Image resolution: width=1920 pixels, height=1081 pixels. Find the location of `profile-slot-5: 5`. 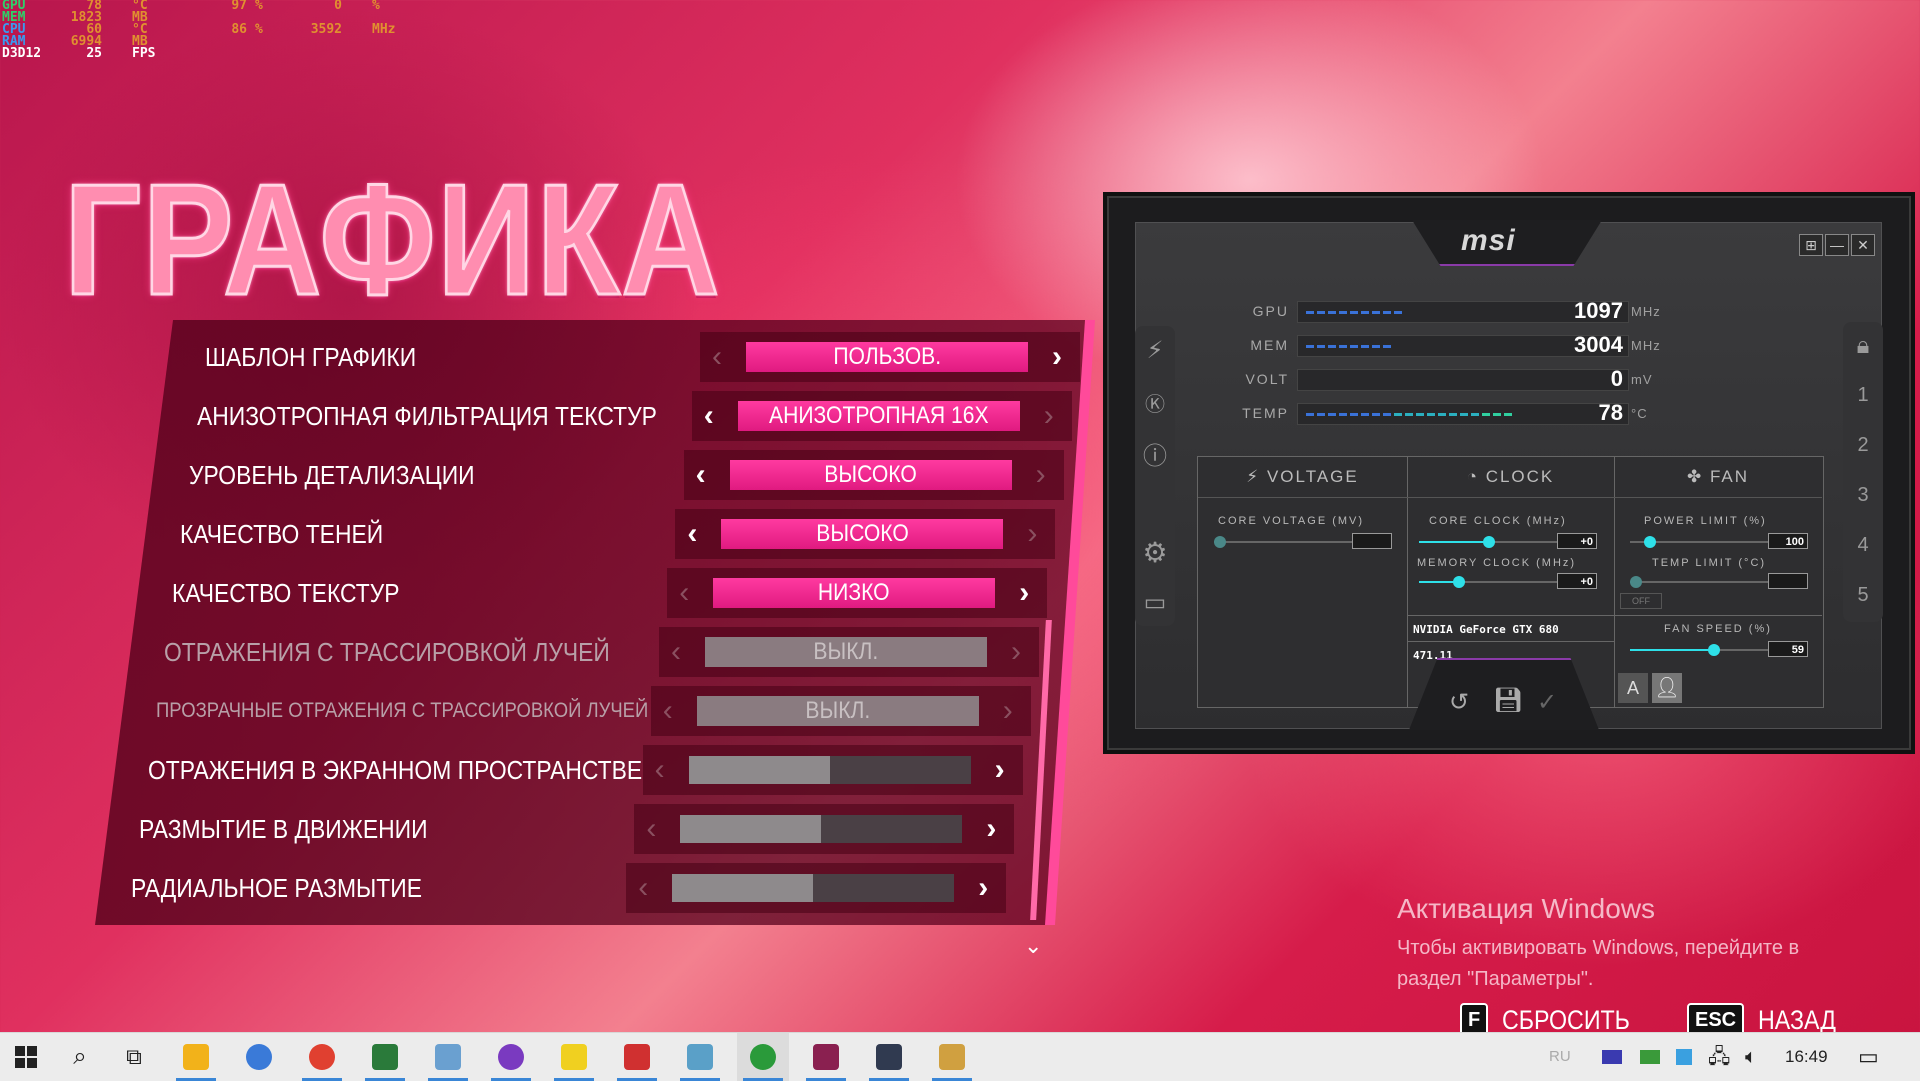

profile-slot-5: 5 is located at coordinates (1863, 595).